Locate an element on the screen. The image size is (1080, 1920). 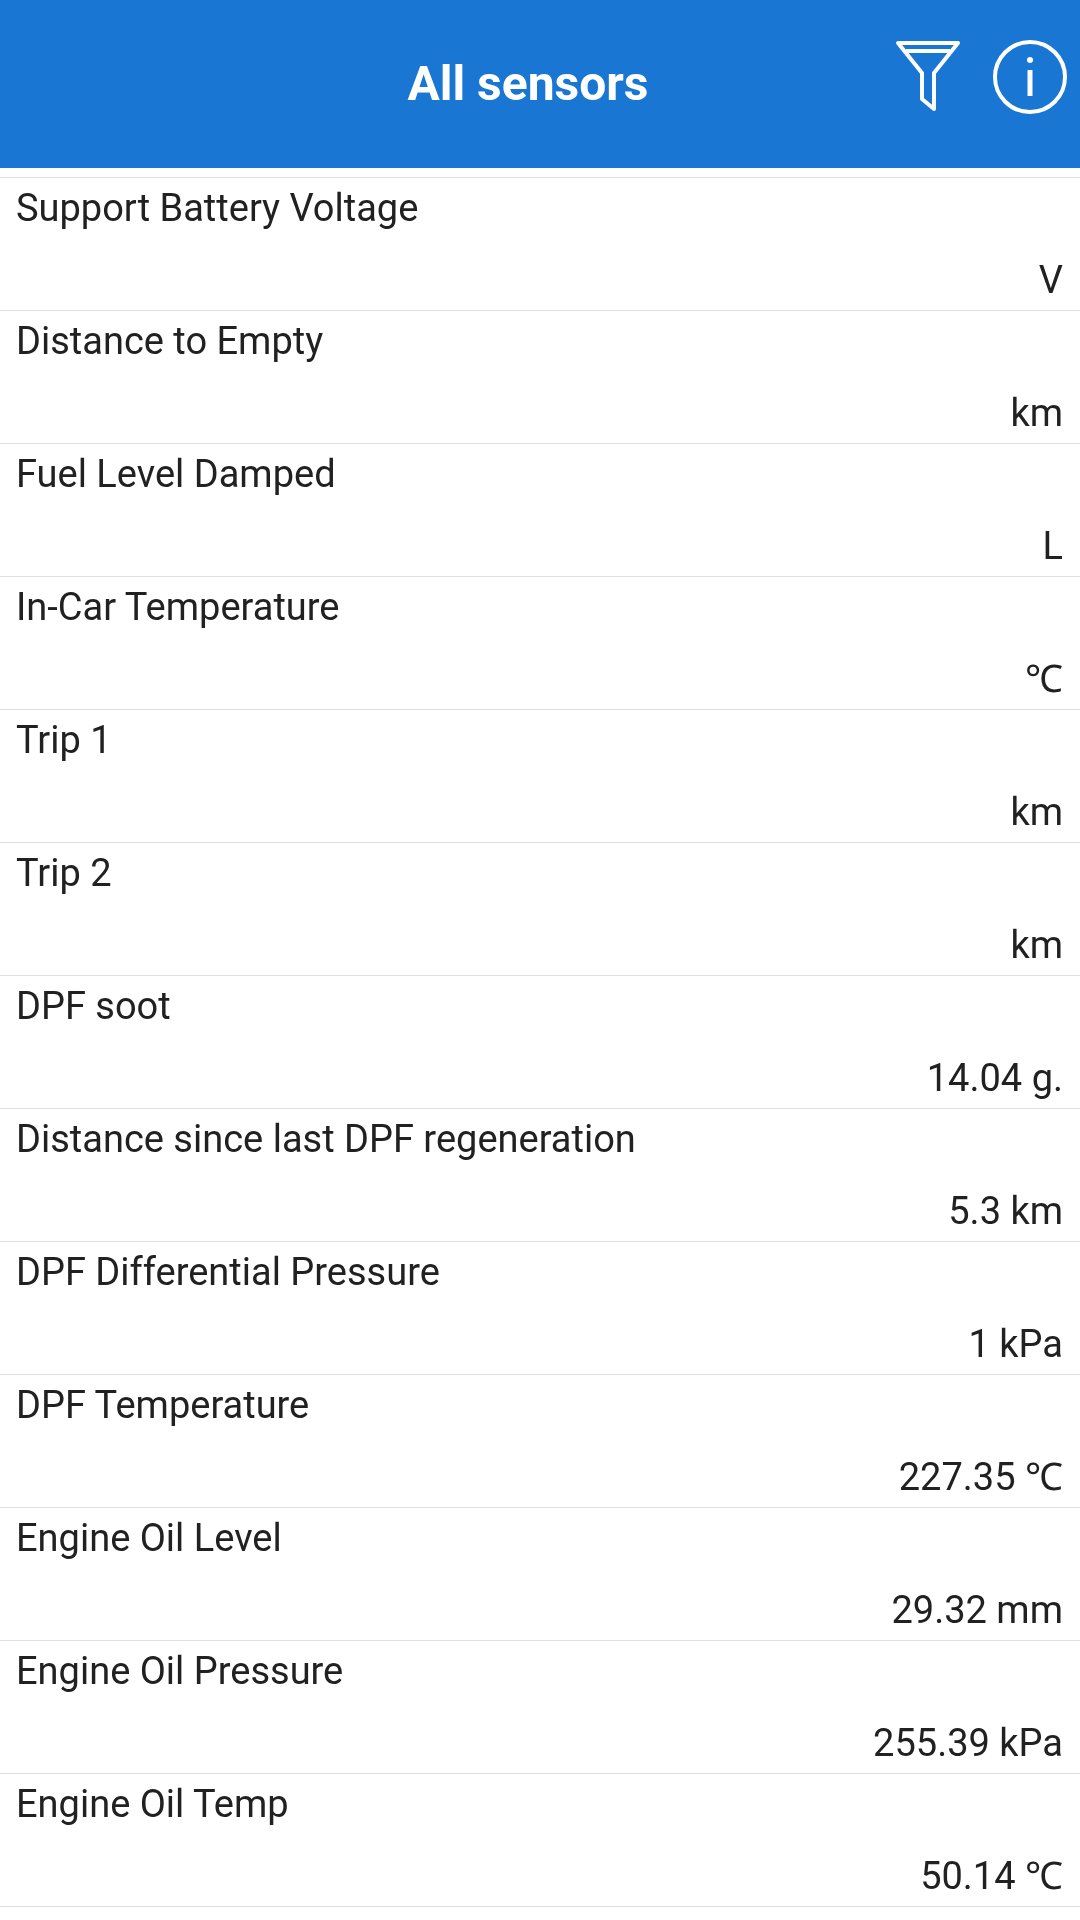
sensor-value: 14.04 g. is located at coordinates (994, 1078).